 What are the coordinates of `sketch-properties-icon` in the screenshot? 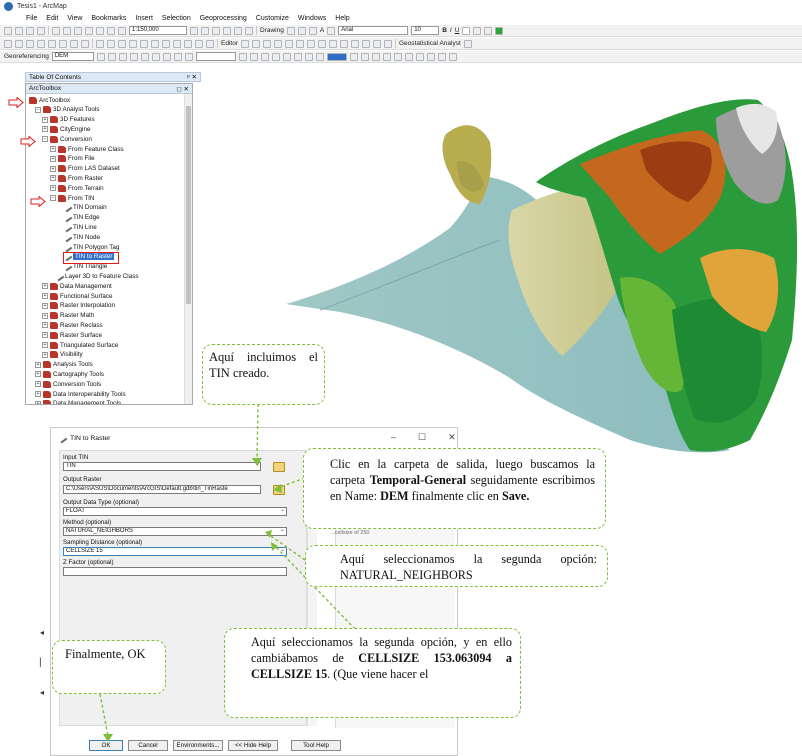 It's located at (376, 43).